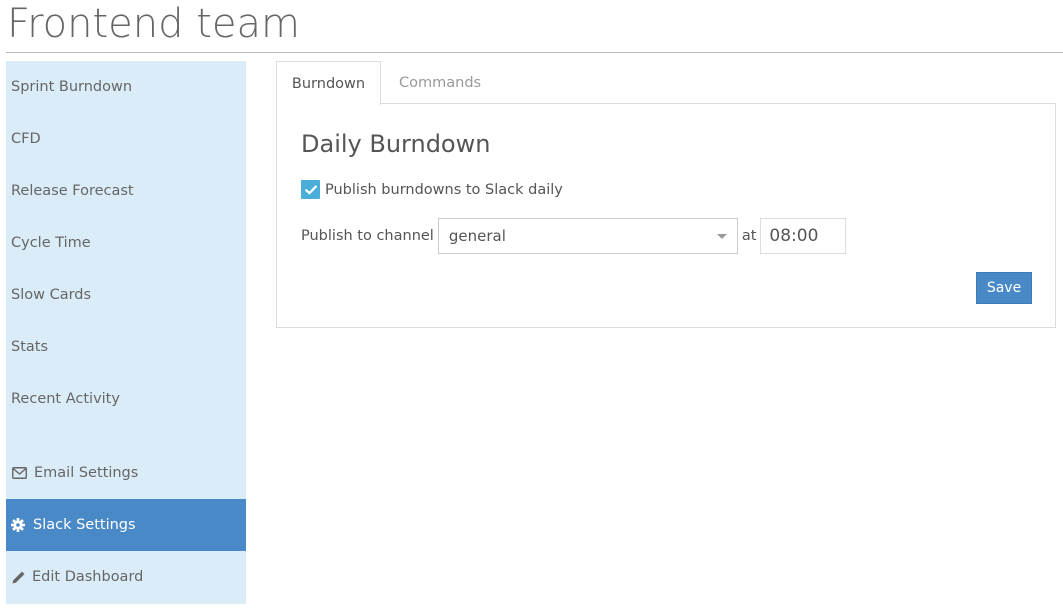  What do you see at coordinates (396, 144) in the screenshot?
I see `panel-heading: Daily Burndown` at bounding box center [396, 144].